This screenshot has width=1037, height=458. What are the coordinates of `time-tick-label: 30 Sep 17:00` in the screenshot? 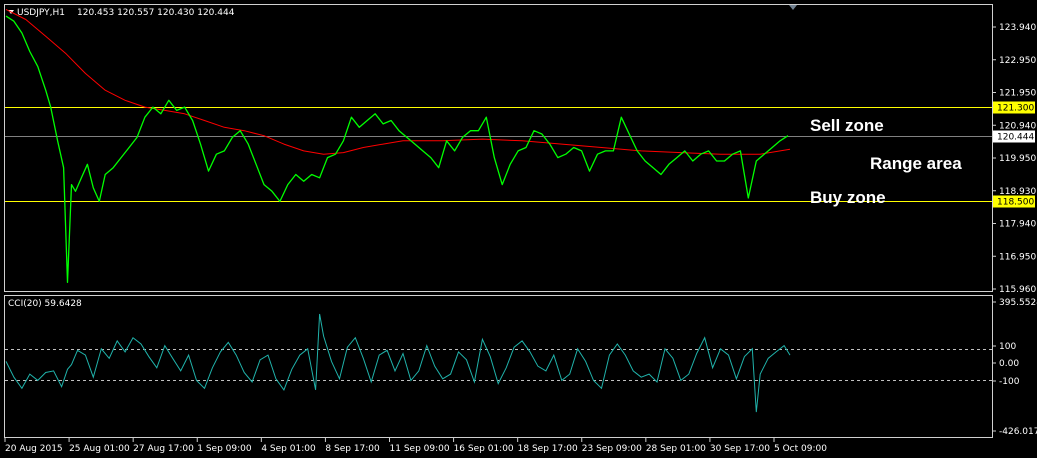 It's located at (740, 449).